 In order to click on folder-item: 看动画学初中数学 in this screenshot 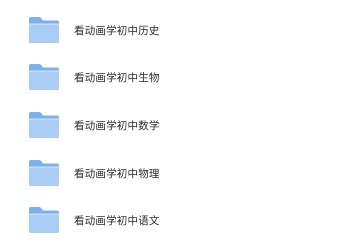, I will do `click(178, 125)`.